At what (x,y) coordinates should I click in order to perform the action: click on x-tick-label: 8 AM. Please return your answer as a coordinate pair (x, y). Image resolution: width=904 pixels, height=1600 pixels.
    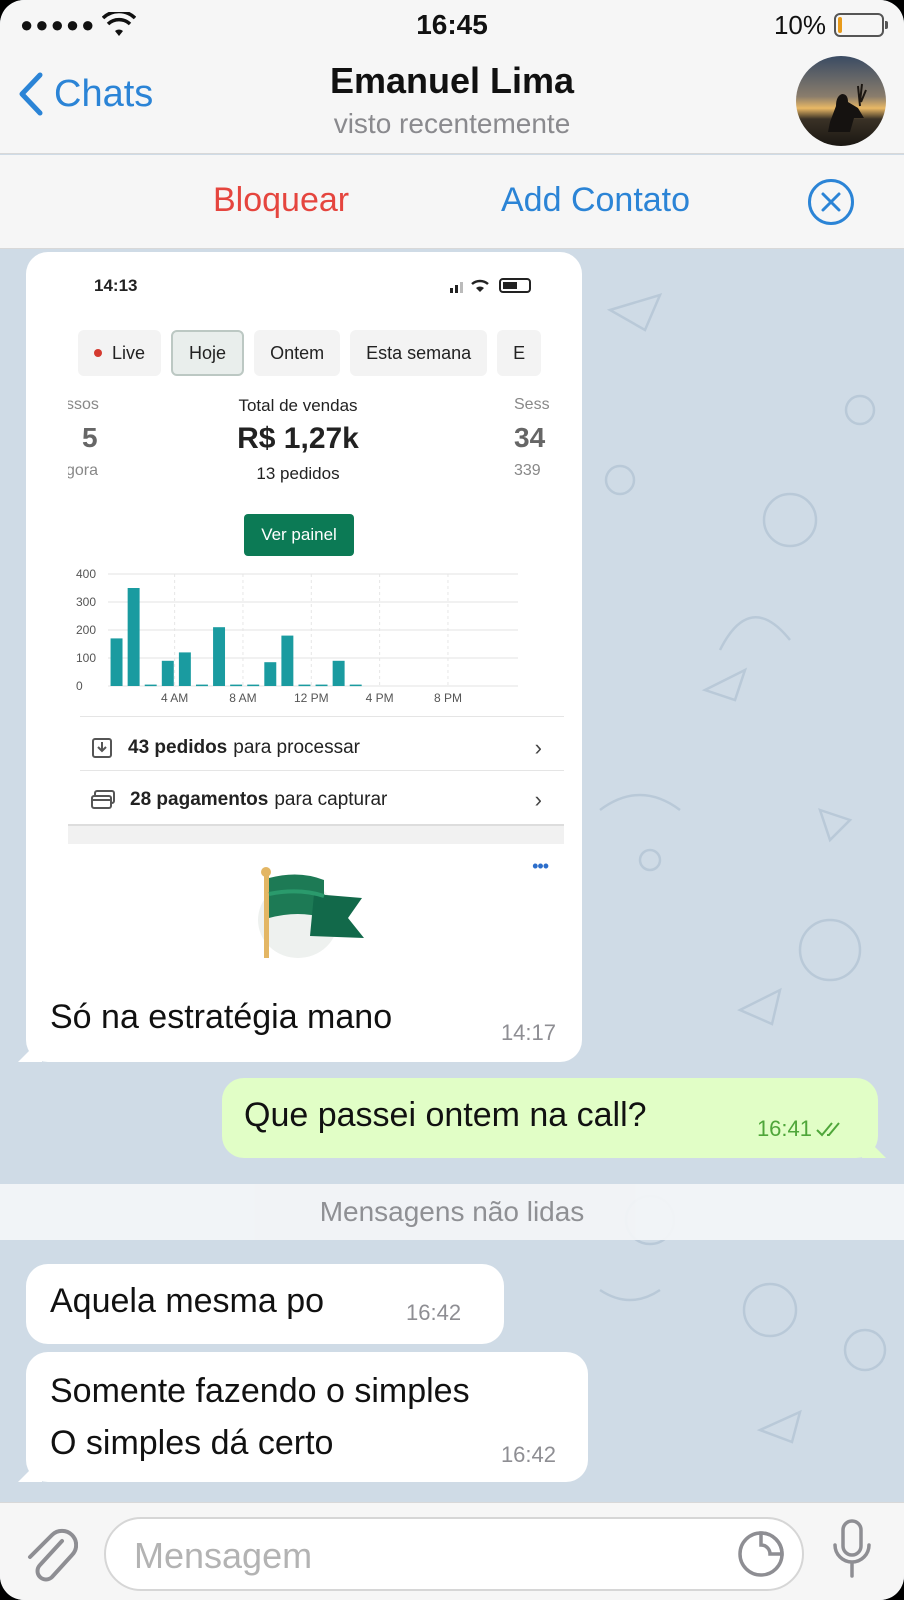
    Looking at the image, I should click on (242, 697).